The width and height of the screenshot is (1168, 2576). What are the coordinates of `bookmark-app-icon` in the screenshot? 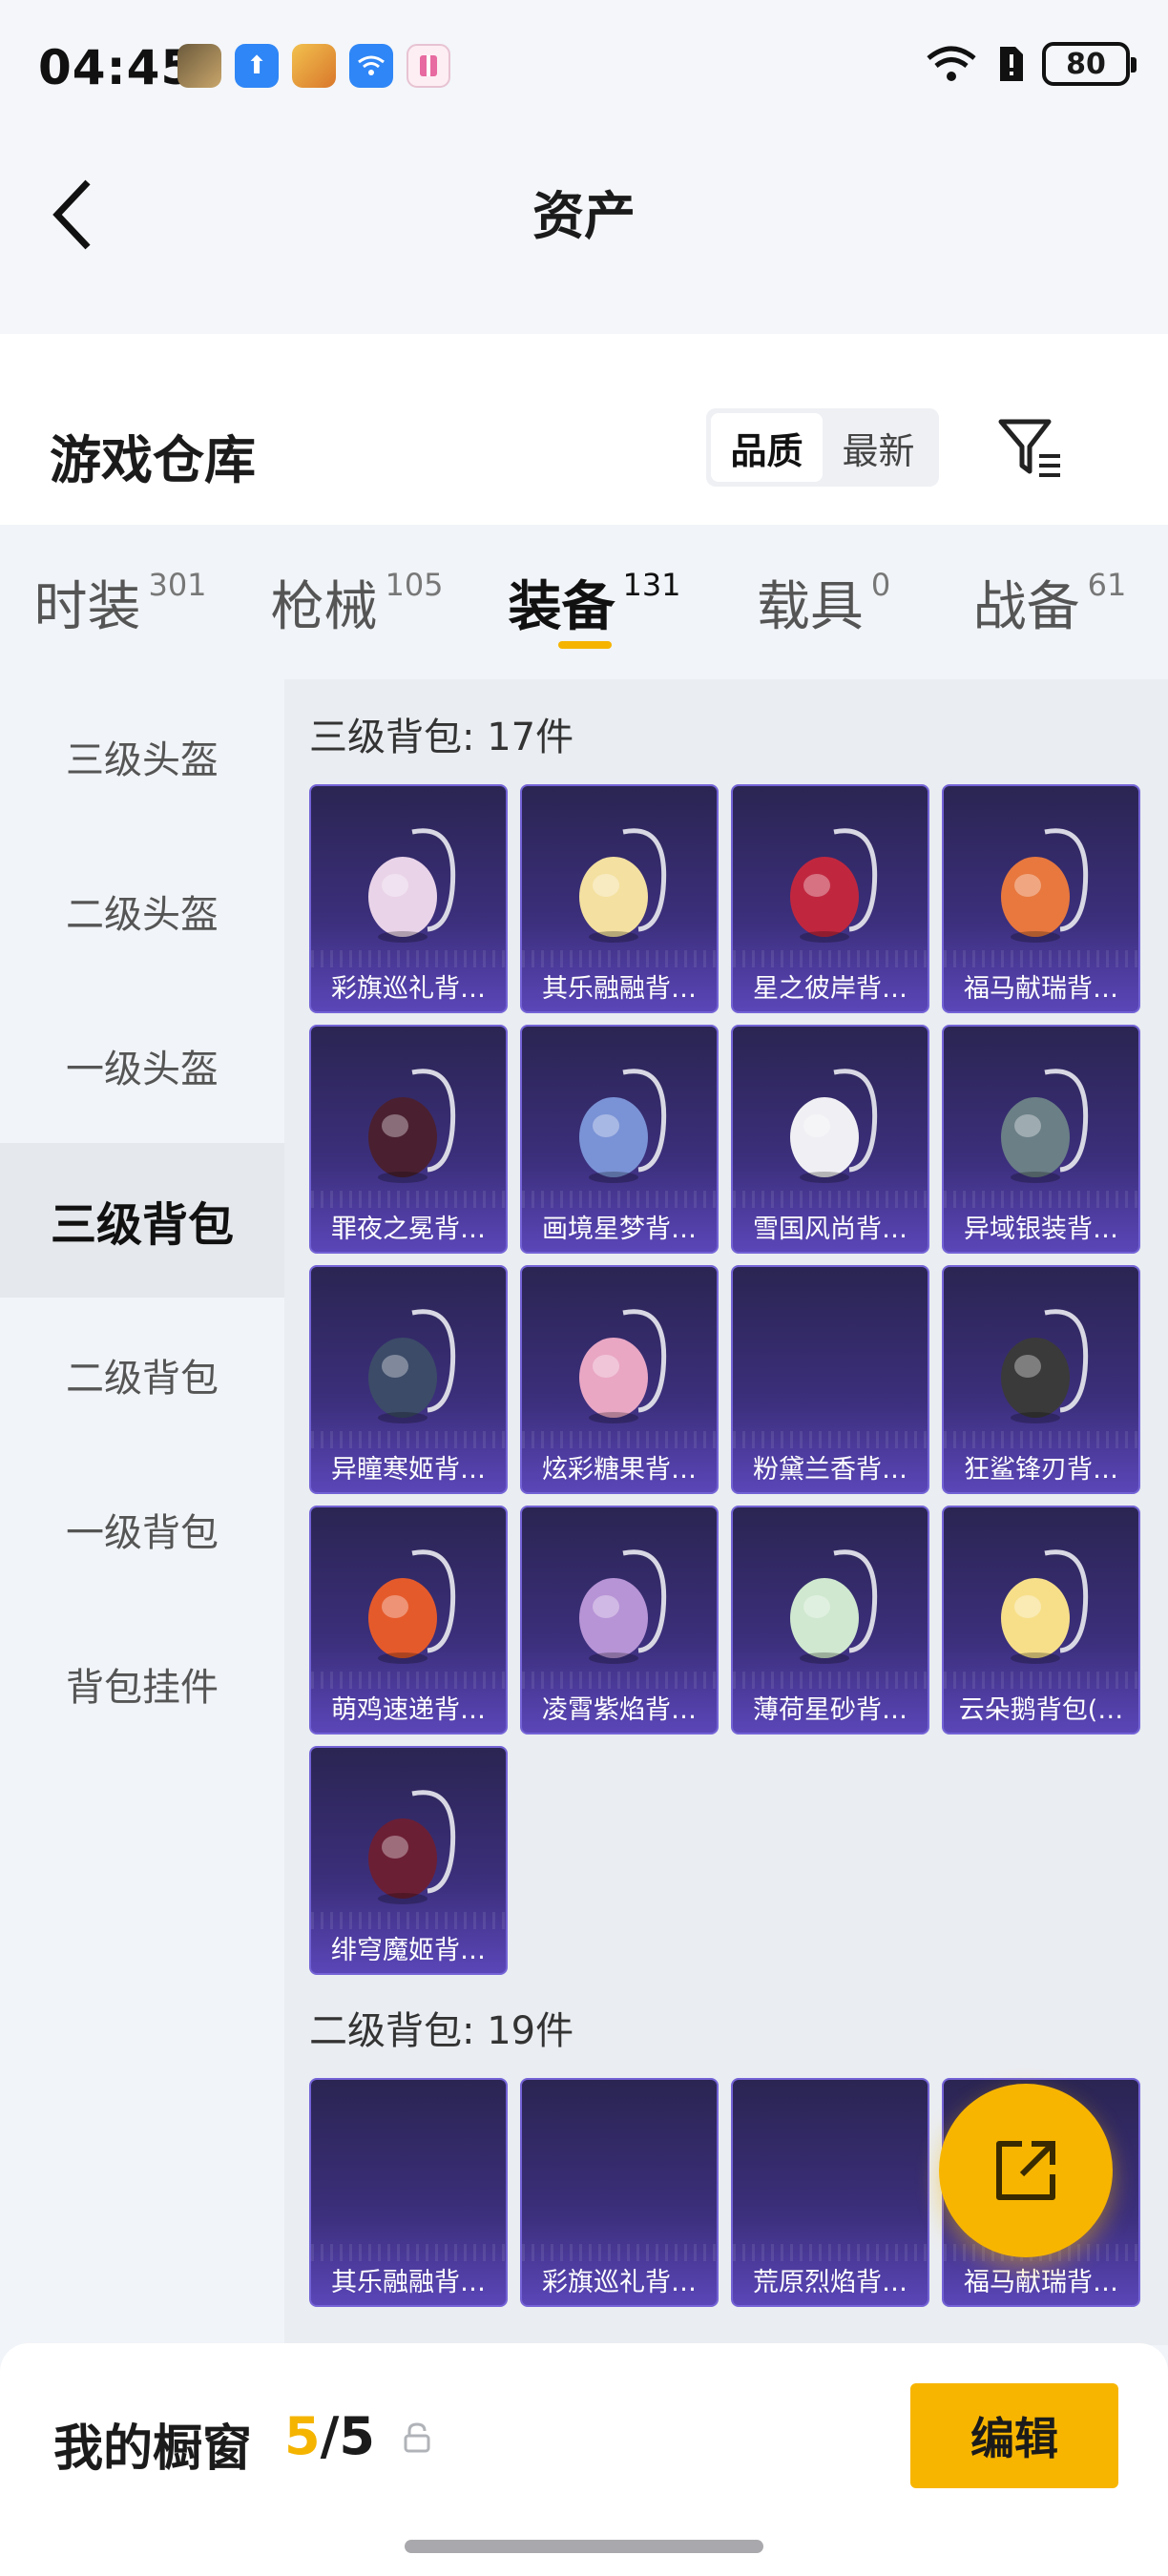 It's located at (428, 66).